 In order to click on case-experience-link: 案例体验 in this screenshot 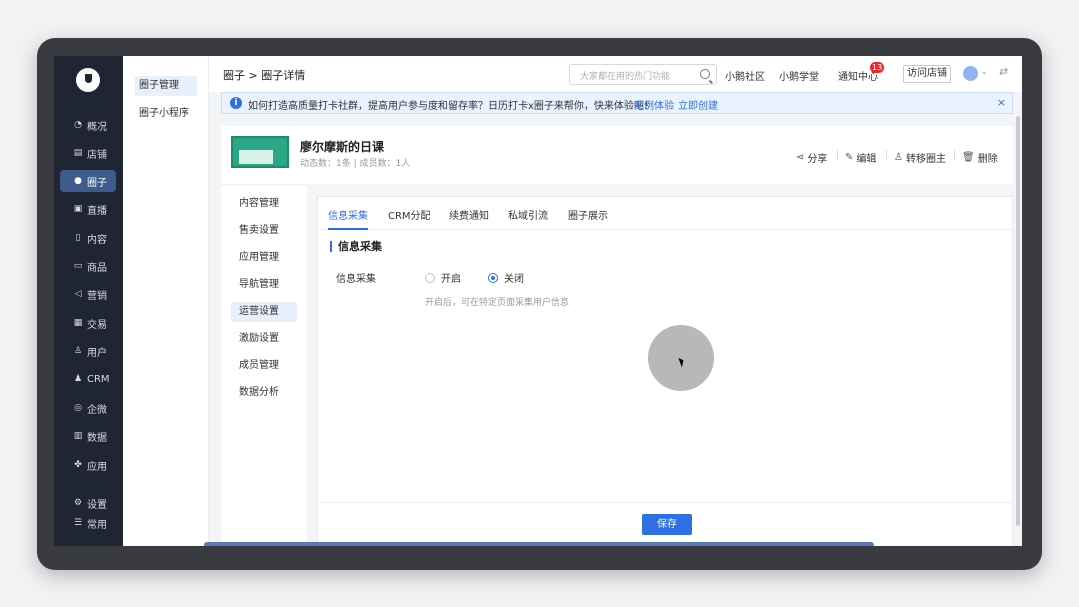, I will do `click(654, 104)`.